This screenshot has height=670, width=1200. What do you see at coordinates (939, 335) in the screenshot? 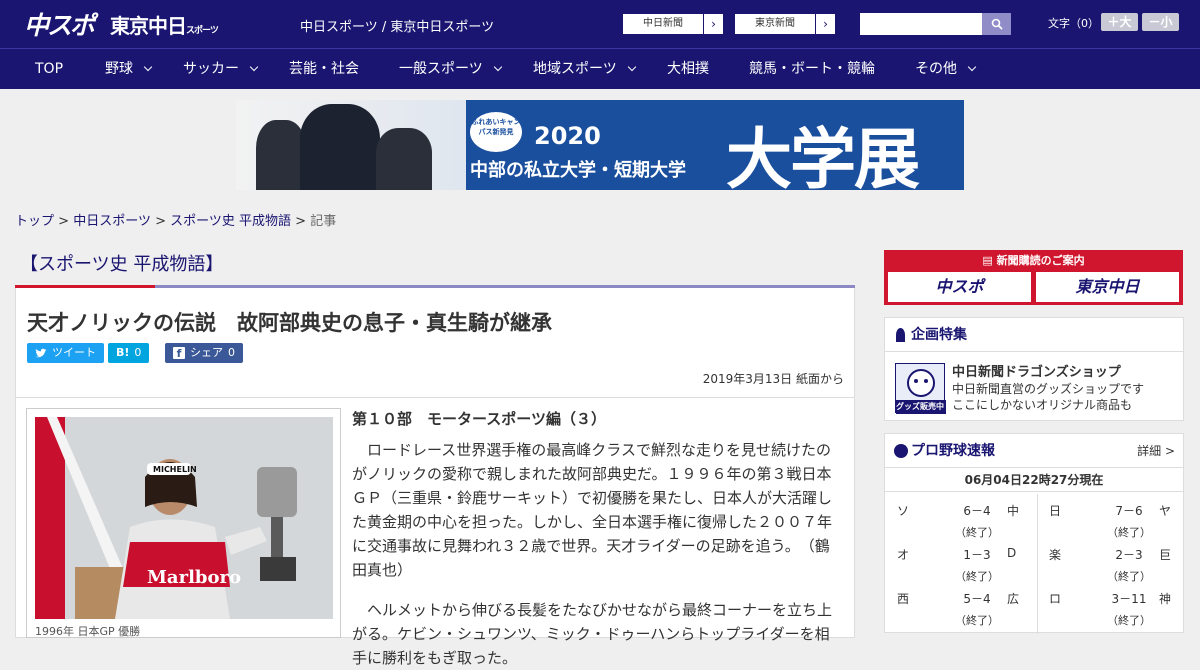
I see `feature-panel-title: 企画特集` at bounding box center [939, 335].